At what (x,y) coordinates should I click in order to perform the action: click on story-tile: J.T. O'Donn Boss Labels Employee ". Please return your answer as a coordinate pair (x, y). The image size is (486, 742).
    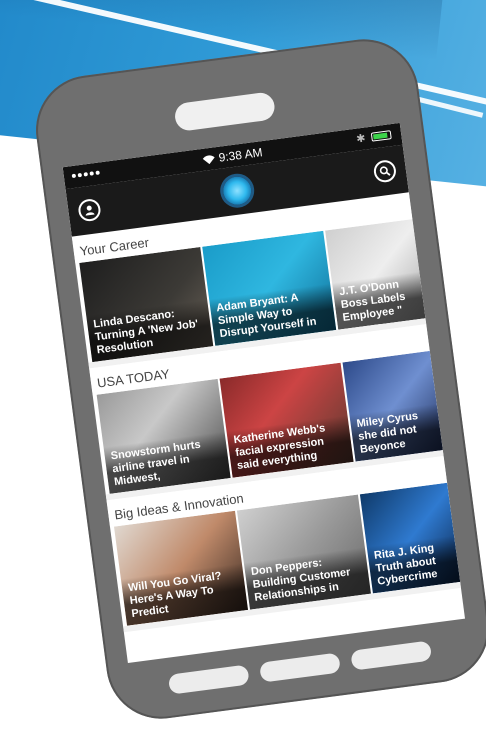
    Looking at the image, I should click on (375, 274).